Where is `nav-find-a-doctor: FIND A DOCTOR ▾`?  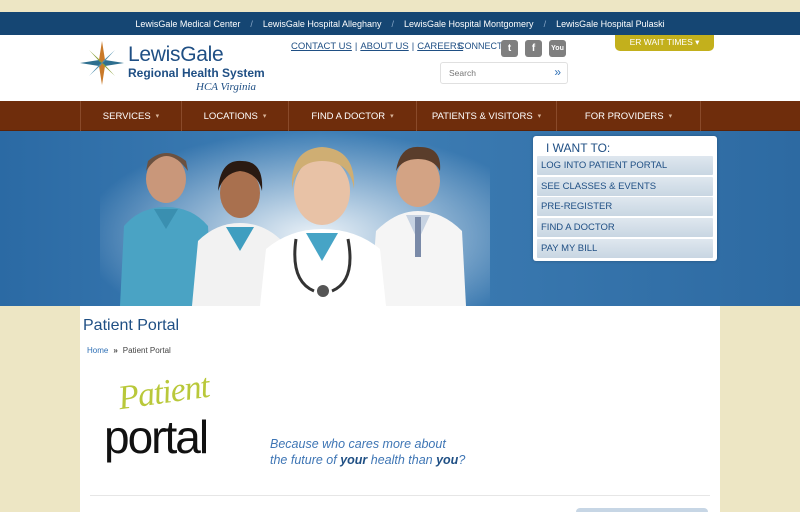 nav-find-a-doctor: FIND A DOCTOR ▾ is located at coordinates (353, 116).